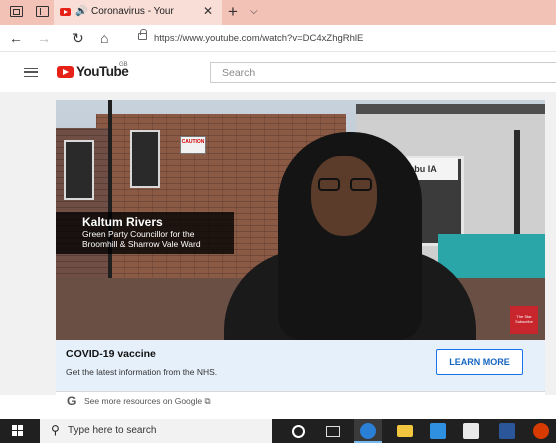 Image resolution: width=556 pixels, height=443 pixels. Describe the element at coordinates (65, 12) in the screenshot. I see `youtube-favicon-icon` at that location.